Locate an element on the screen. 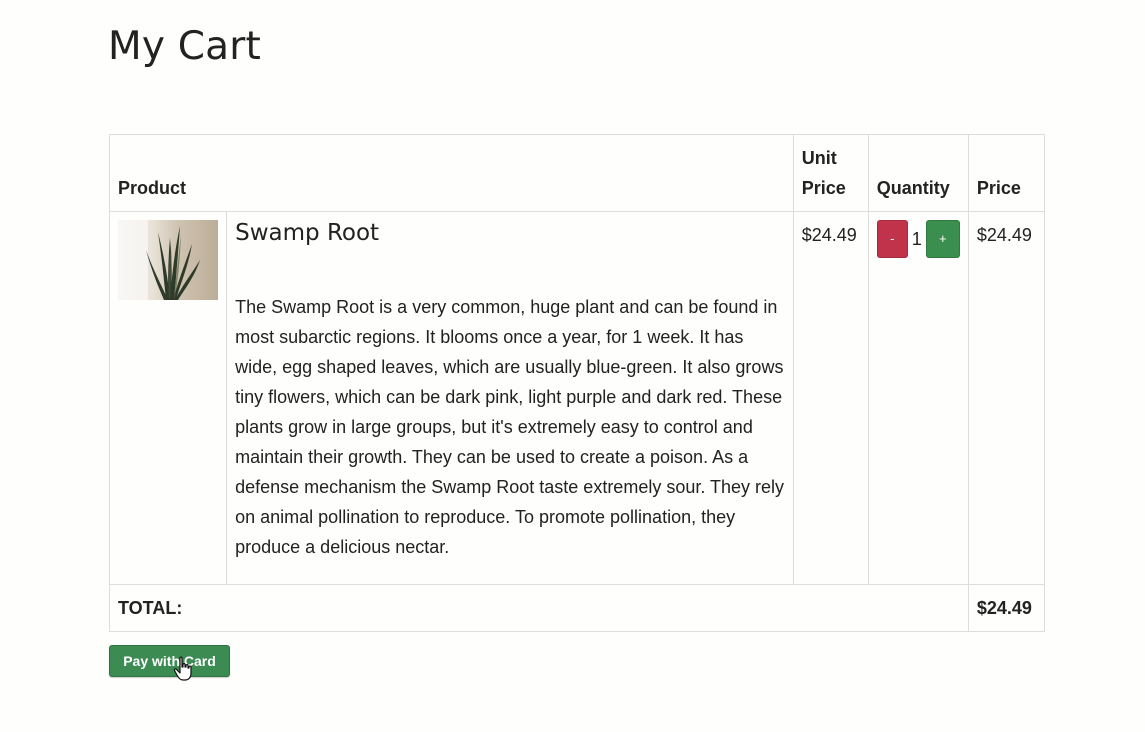  table-header-row: Product Unit Price Quantity Price is located at coordinates (577, 173).